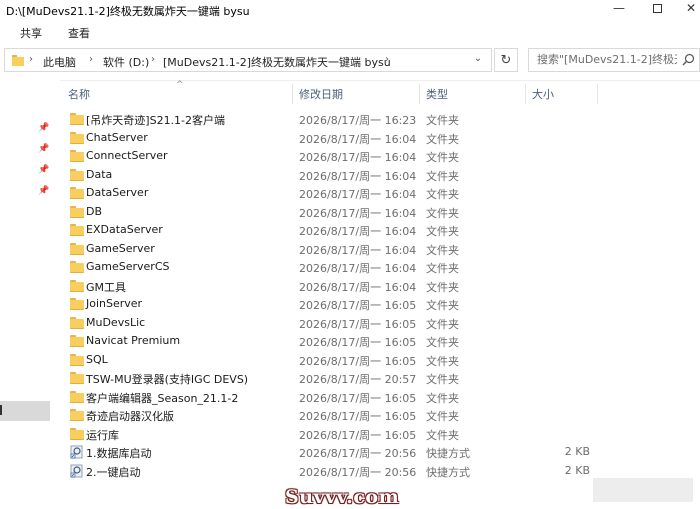  Describe the element at coordinates (437, 94) in the screenshot. I see `column-header-type: 类型` at that location.